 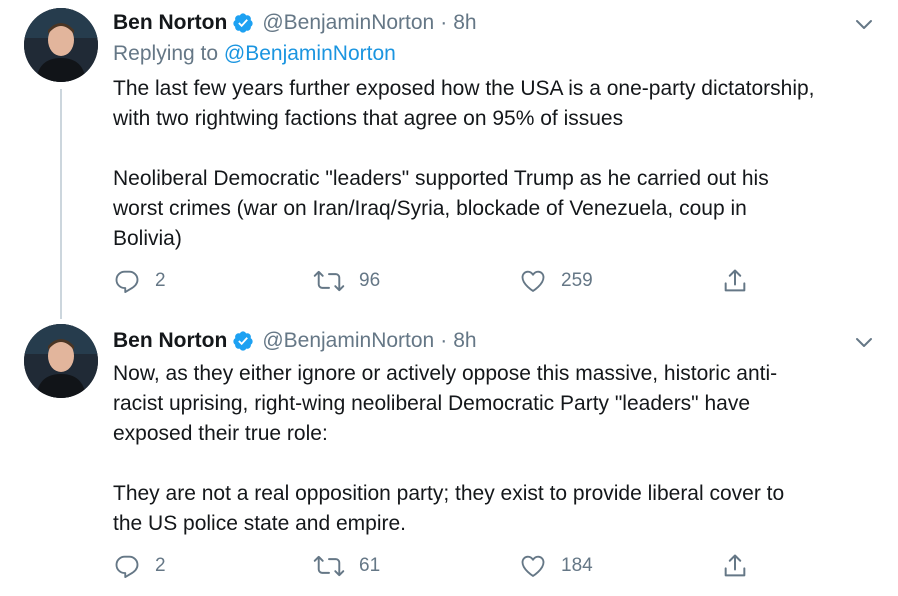 What do you see at coordinates (577, 565) in the screenshot?
I see `like-count: 184` at bounding box center [577, 565].